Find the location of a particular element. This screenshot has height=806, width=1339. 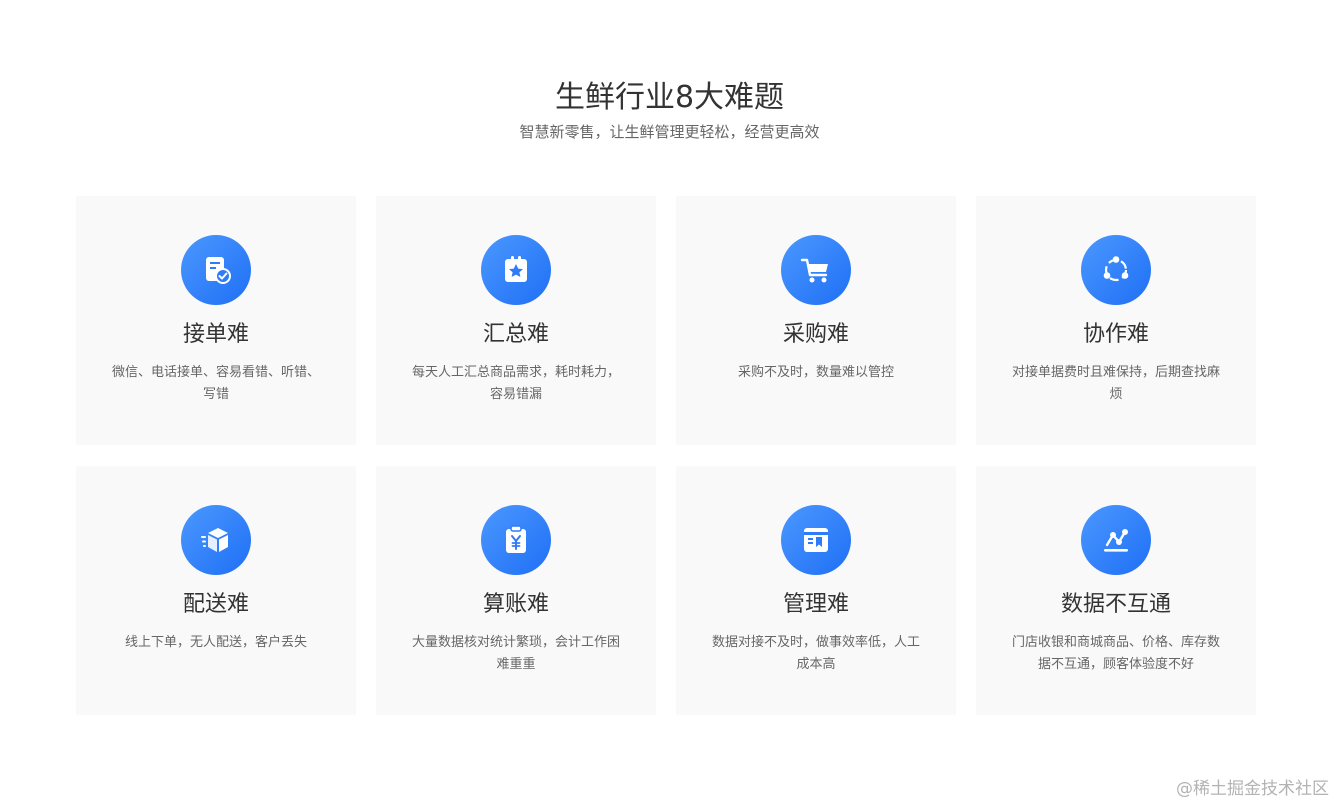

problem-card-collaboration: 协作难 对接单据费时且难保持，后期查找麻烦 is located at coordinates (1116, 320).